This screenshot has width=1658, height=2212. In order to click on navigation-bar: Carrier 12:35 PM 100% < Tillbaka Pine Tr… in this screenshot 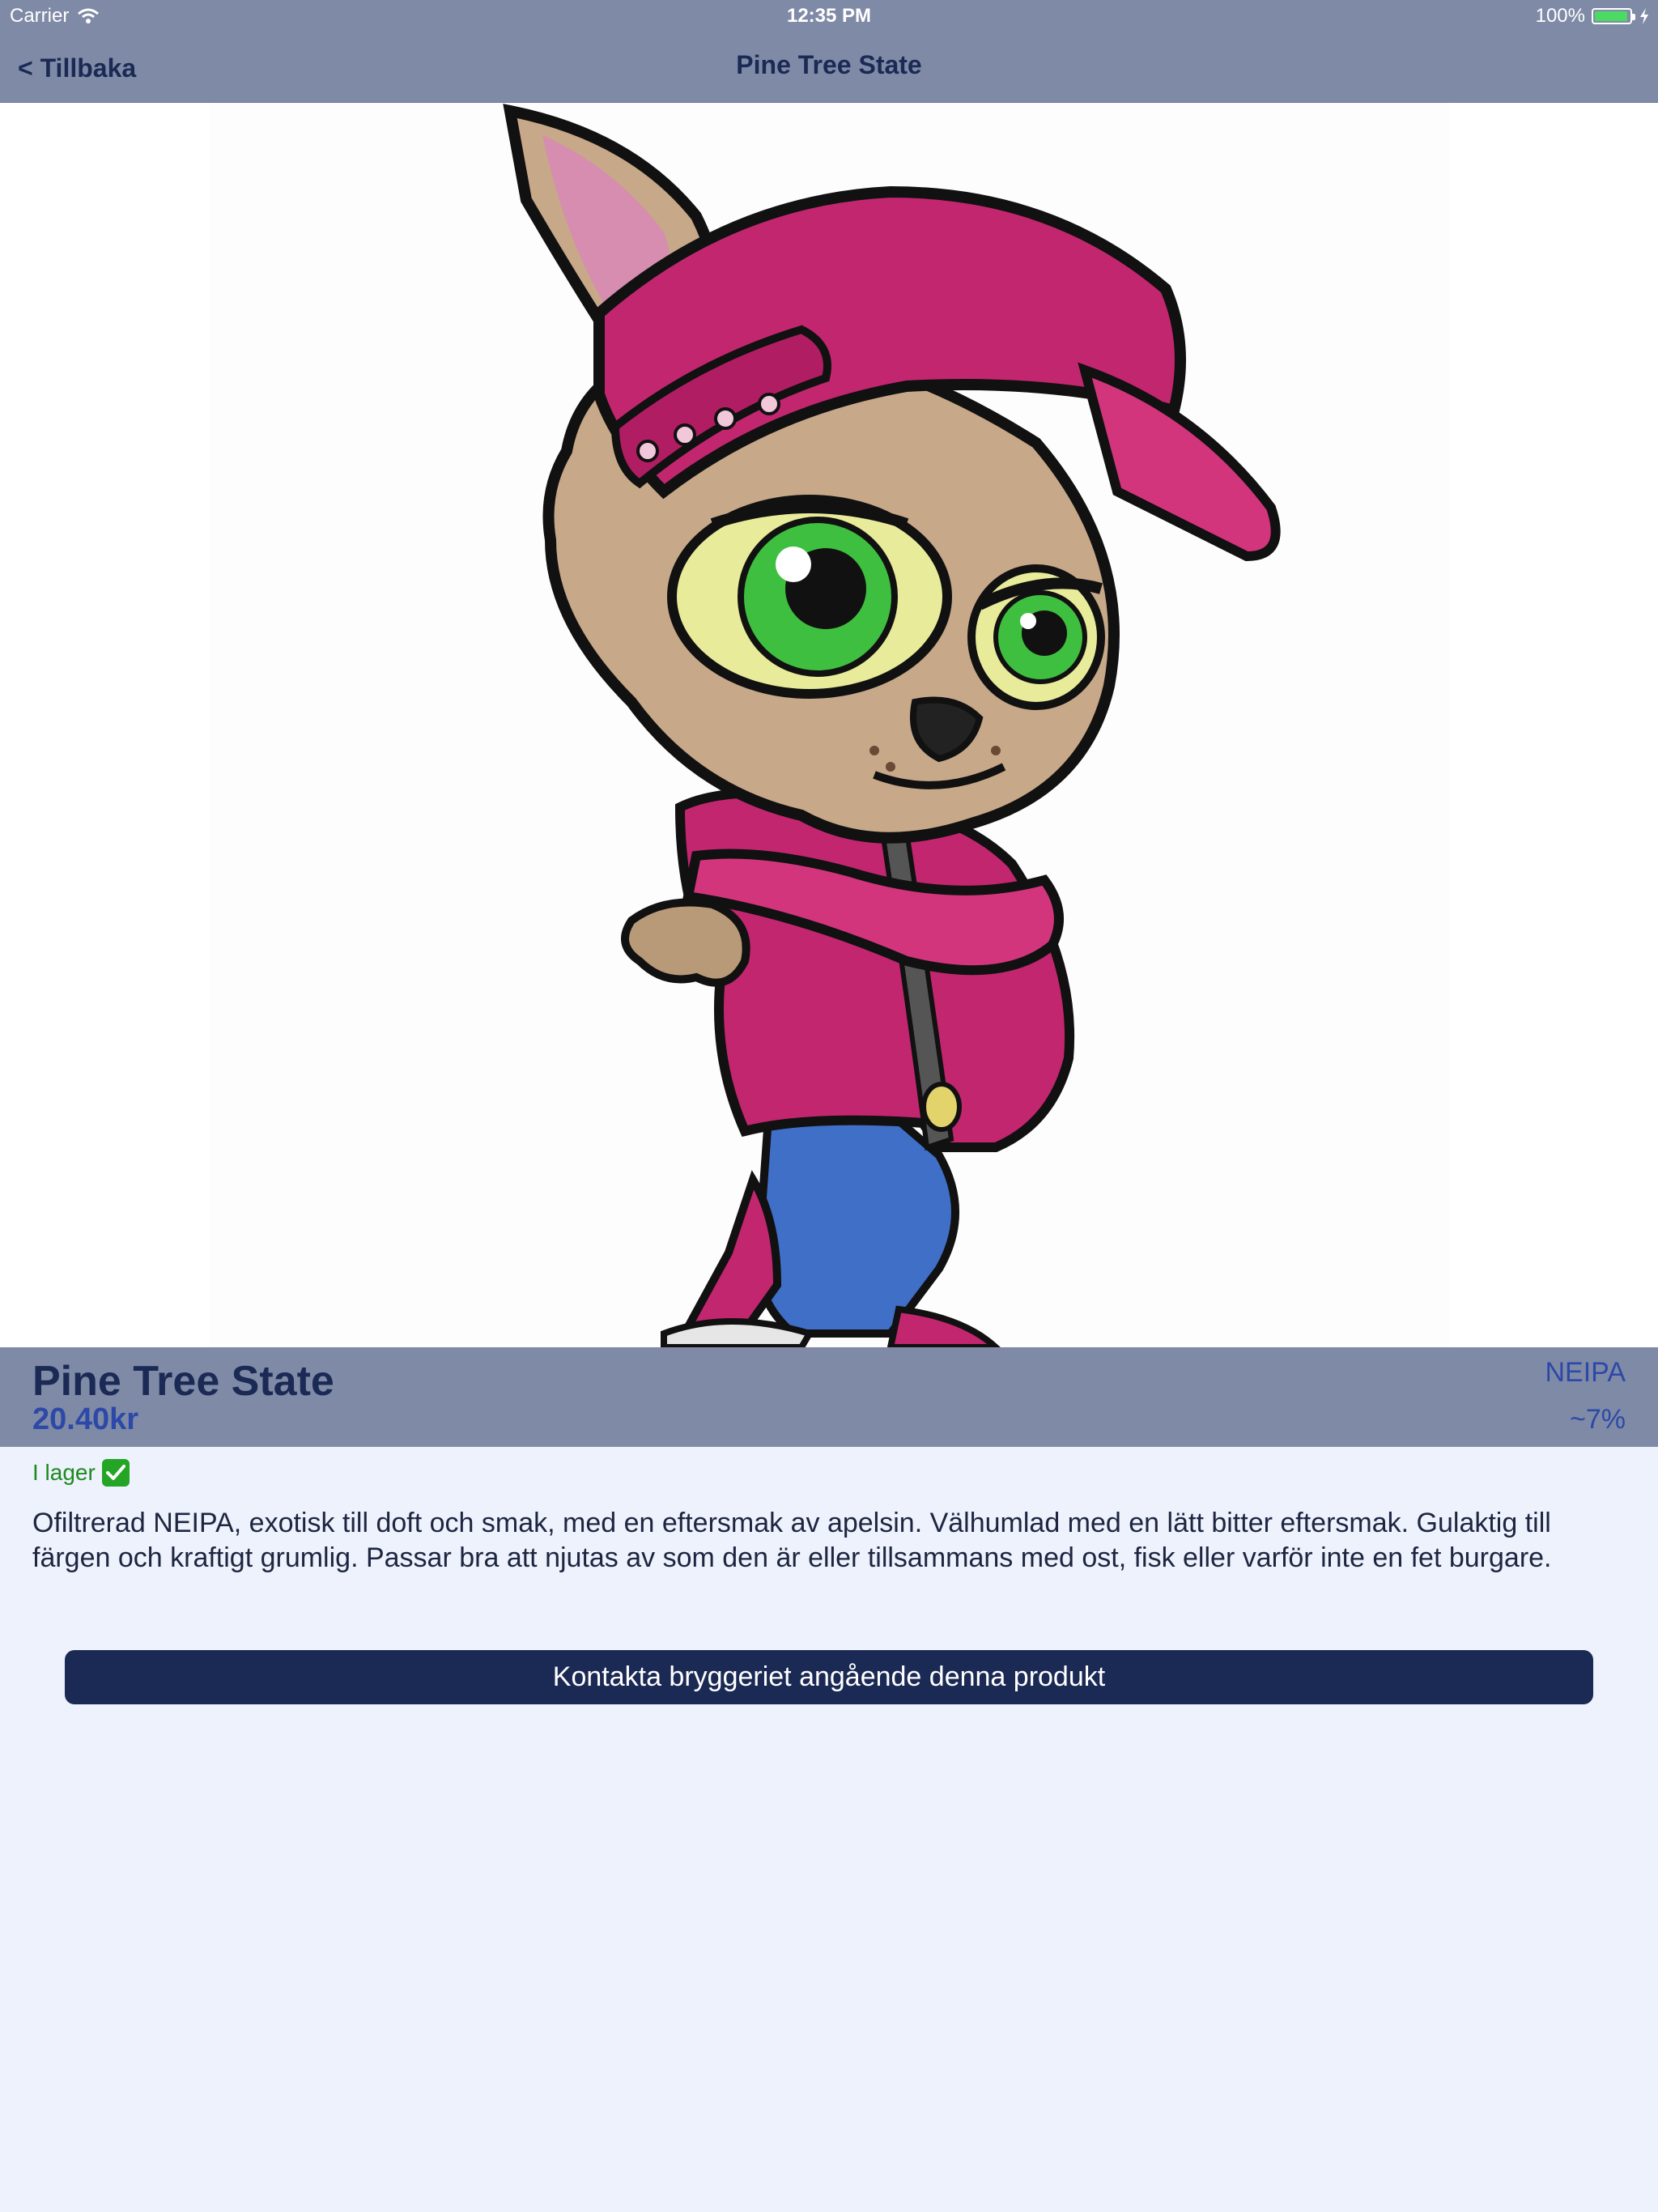, I will do `click(829, 52)`.